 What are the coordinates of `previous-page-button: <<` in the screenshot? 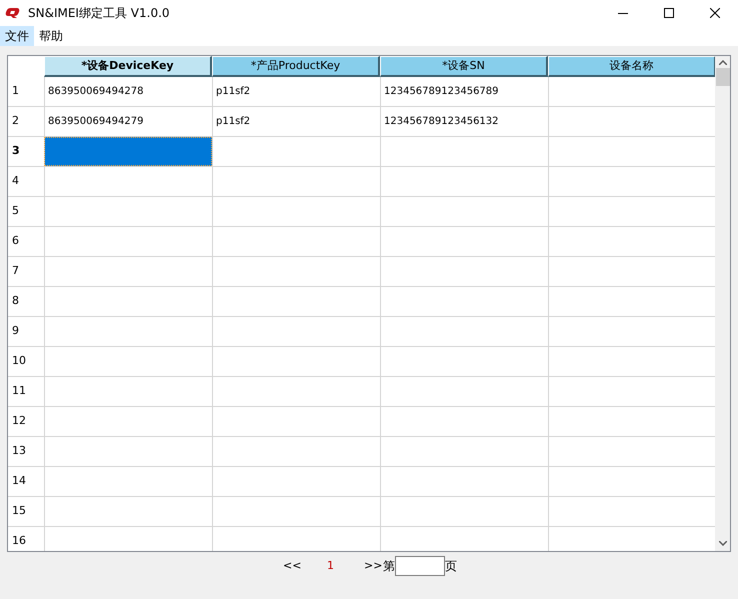 It's located at (291, 566).